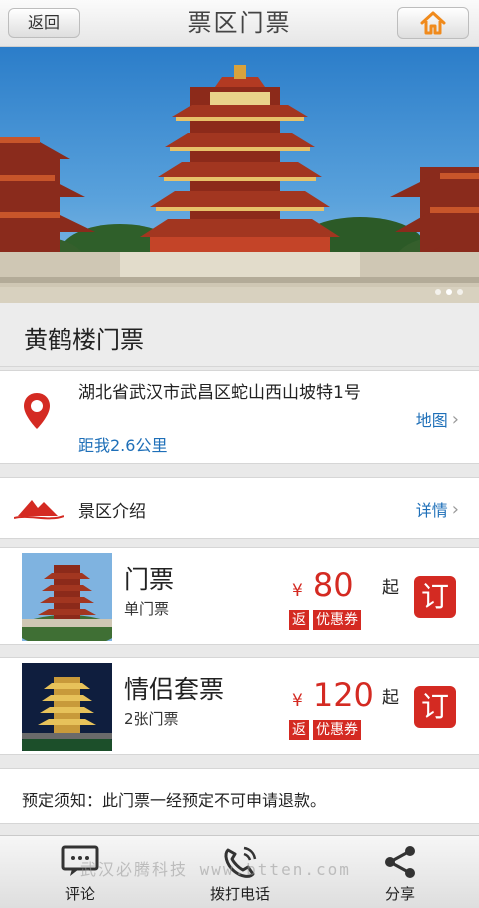 The height and width of the screenshot is (908, 479). I want to click on scenic-intro-card: 景区介绍 详情 ›, so click(239, 508).